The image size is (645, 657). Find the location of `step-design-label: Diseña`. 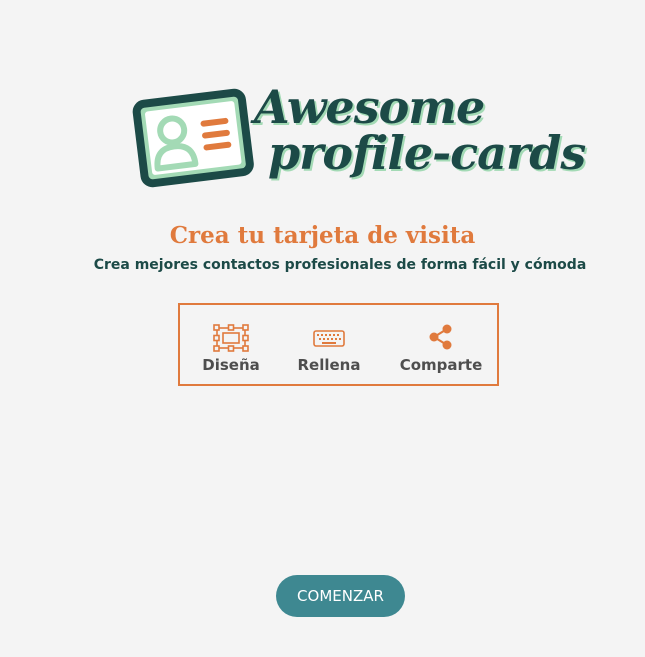

step-design-label: Diseña is located at coordinates (231, 365).